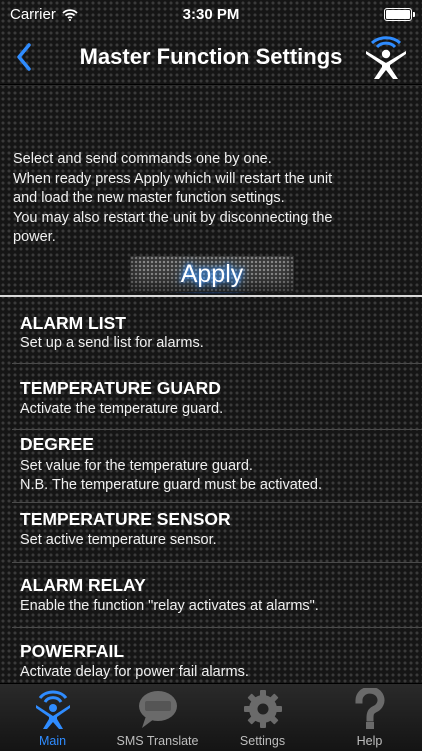 The width and height of the screenshot is (422, 751). What do you see at coordinates (34, 237) in the screenshot?
I see `intro-line: power.` at bounding box center [34, 237].